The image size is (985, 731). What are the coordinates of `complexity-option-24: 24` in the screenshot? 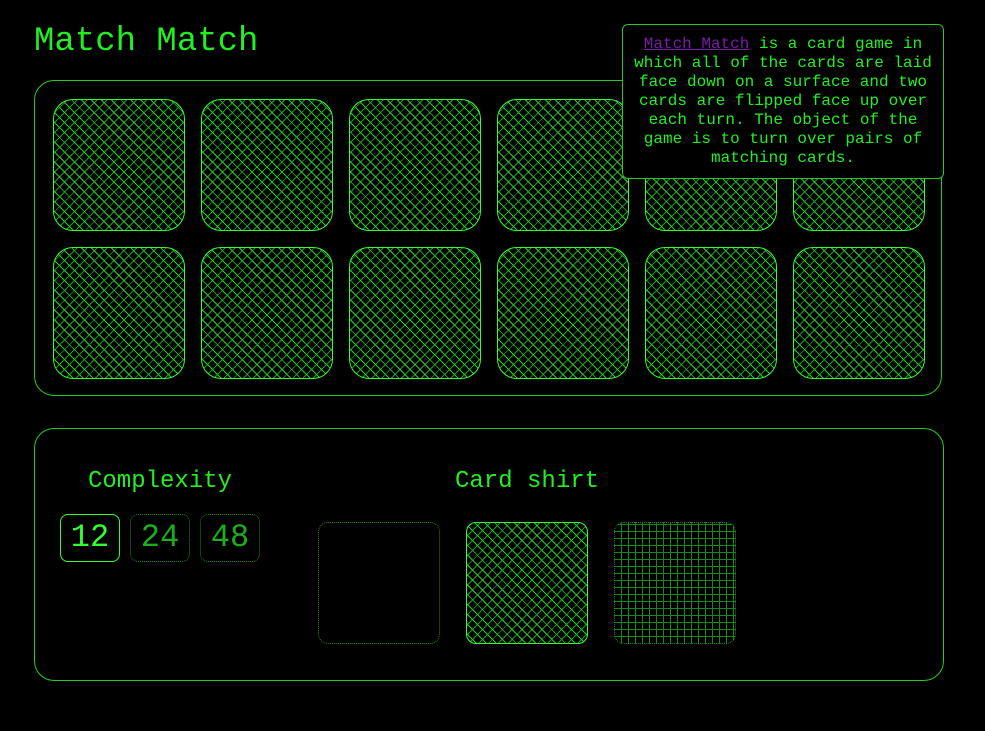 It's located at (160, 538).